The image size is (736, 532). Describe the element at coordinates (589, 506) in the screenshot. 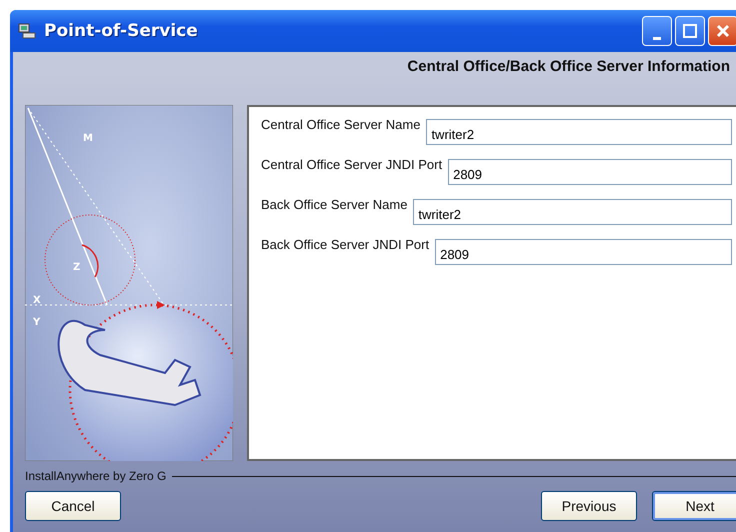

I see `previous-button: Previous` at that location.